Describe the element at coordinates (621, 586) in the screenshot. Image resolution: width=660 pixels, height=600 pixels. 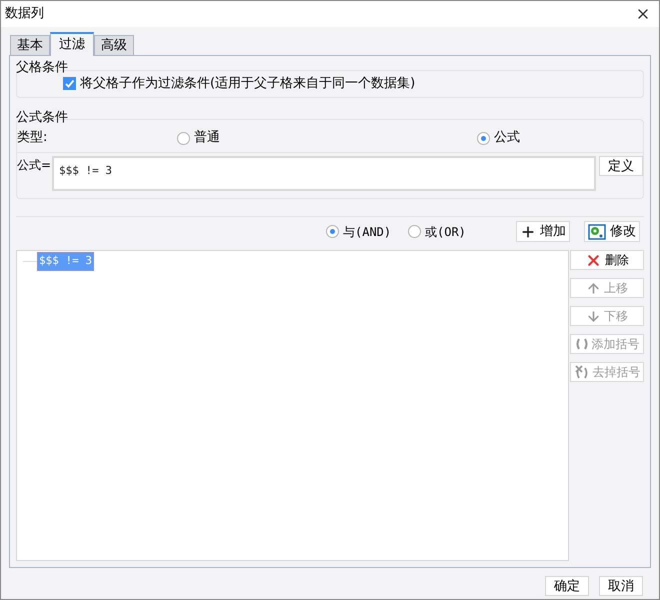
I see `dialog-button: 取消` at that location.